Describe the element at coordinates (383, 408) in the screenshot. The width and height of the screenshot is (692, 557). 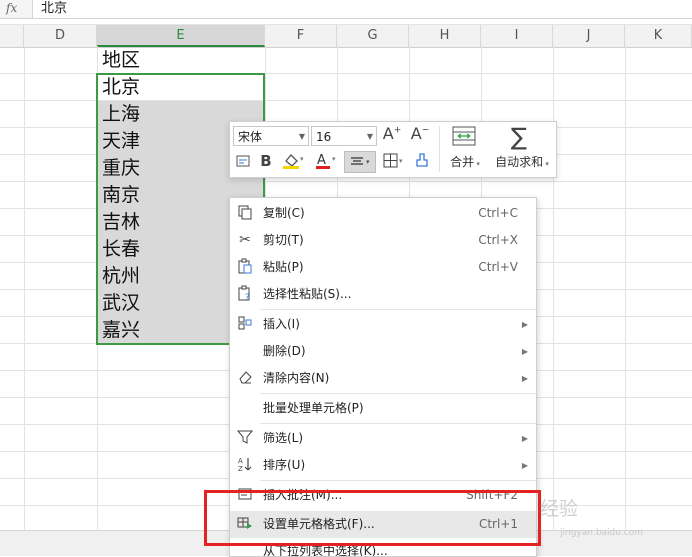
I see `menu-item-batch-process: 批量处理单元格(P)` at that location.